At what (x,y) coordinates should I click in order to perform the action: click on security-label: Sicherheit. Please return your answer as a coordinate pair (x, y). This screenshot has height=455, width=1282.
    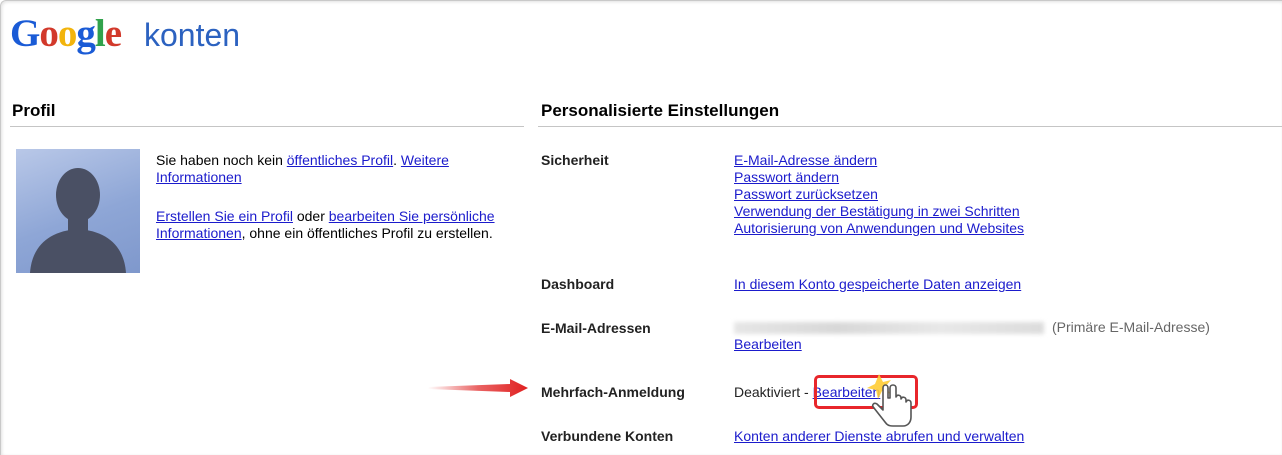
    Looking at the image, I should click on (575, 160).